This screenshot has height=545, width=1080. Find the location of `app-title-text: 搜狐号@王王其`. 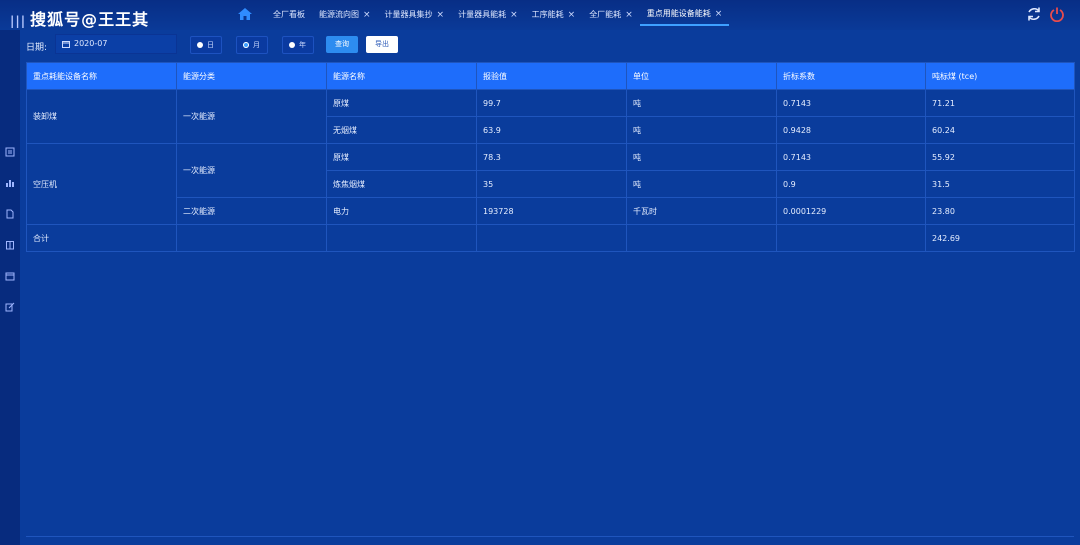

app-title-text: 搜狐号@王王其 is located at coordinates (90, 19).